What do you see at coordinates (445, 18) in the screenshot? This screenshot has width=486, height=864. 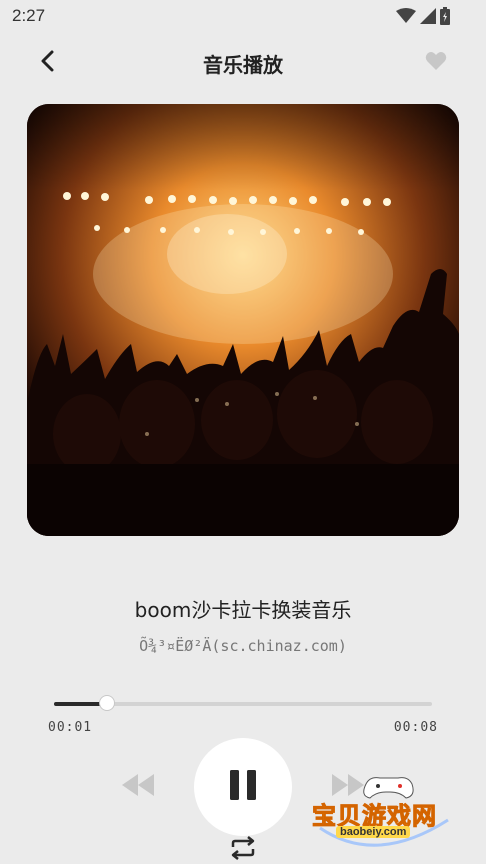 I see `battery-icon` at bounding box center [445, 18].